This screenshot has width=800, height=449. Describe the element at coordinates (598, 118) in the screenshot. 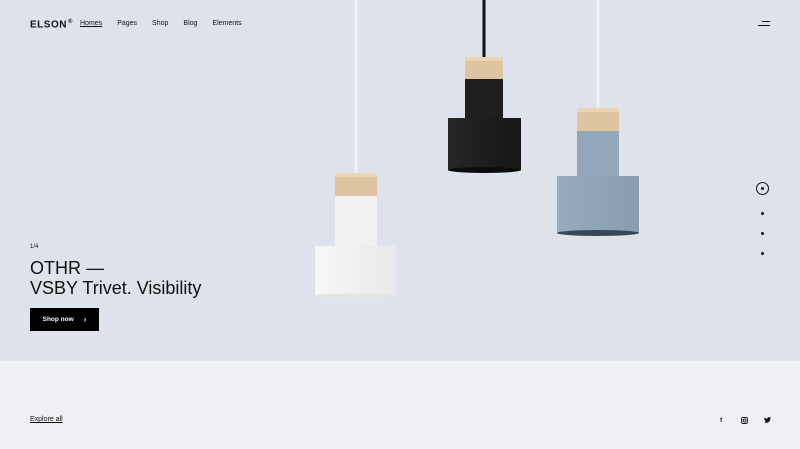

I see `blue-pendant-lamp` at that location.